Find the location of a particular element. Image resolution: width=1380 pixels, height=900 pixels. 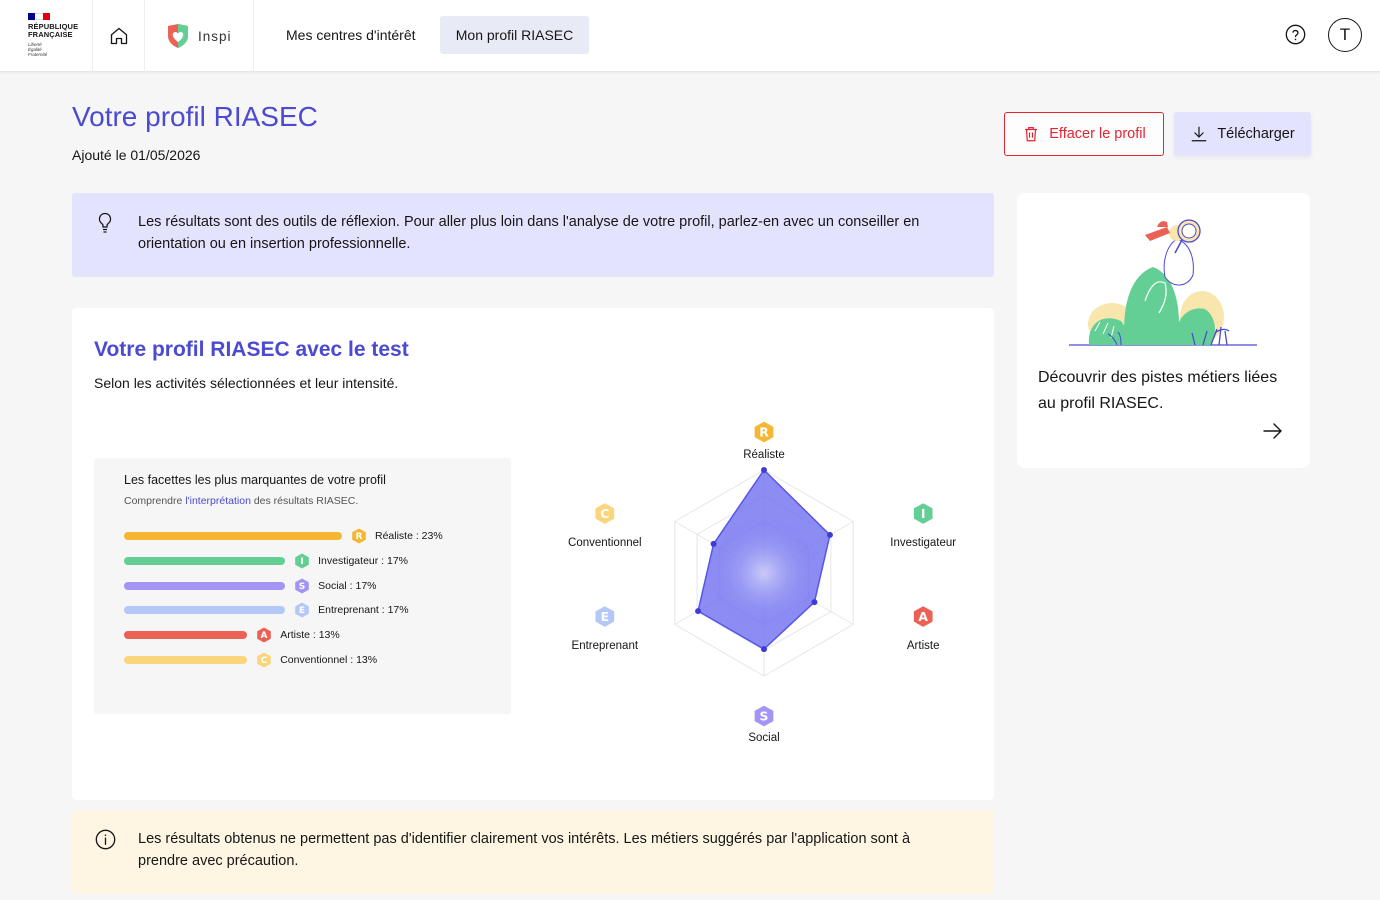

radar-badge-r: R is located at coordinates (764, 432).